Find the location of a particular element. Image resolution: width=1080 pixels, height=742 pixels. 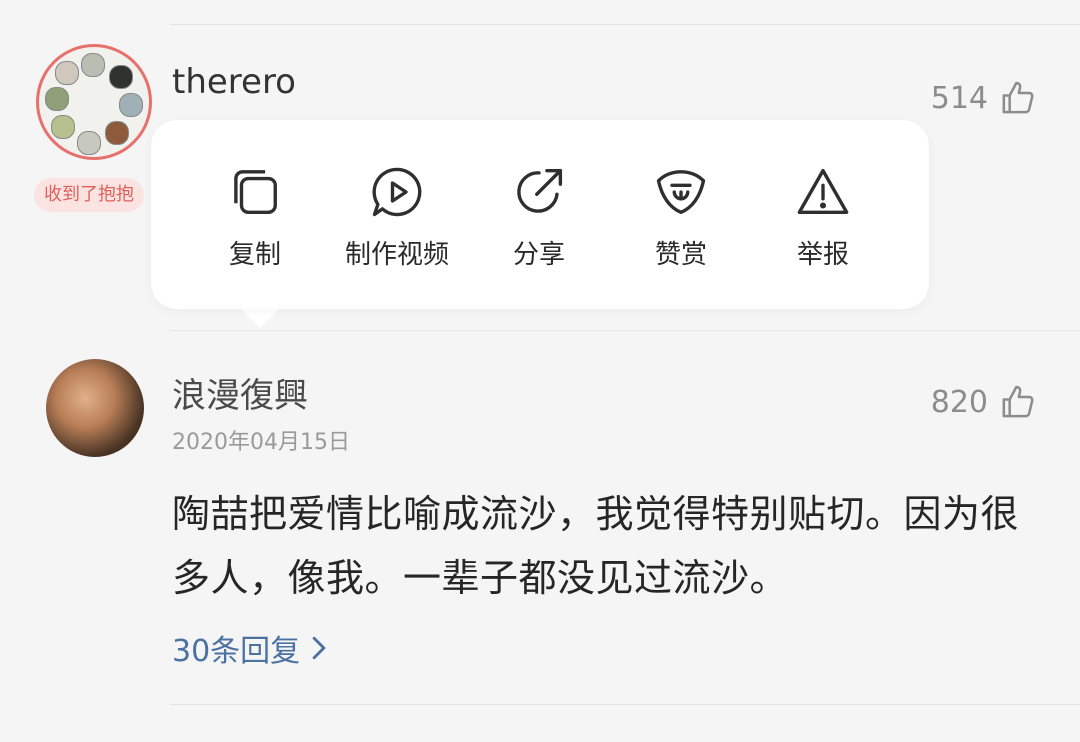

like-button: 514 is located at coordinates (984, 98).